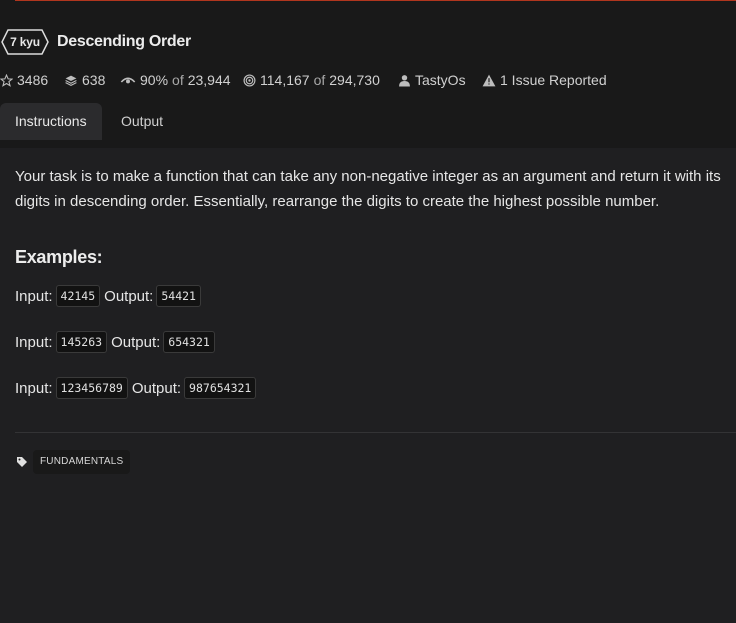 The image size is (736, 623). I want to click on accent-line, so click(375, 0).